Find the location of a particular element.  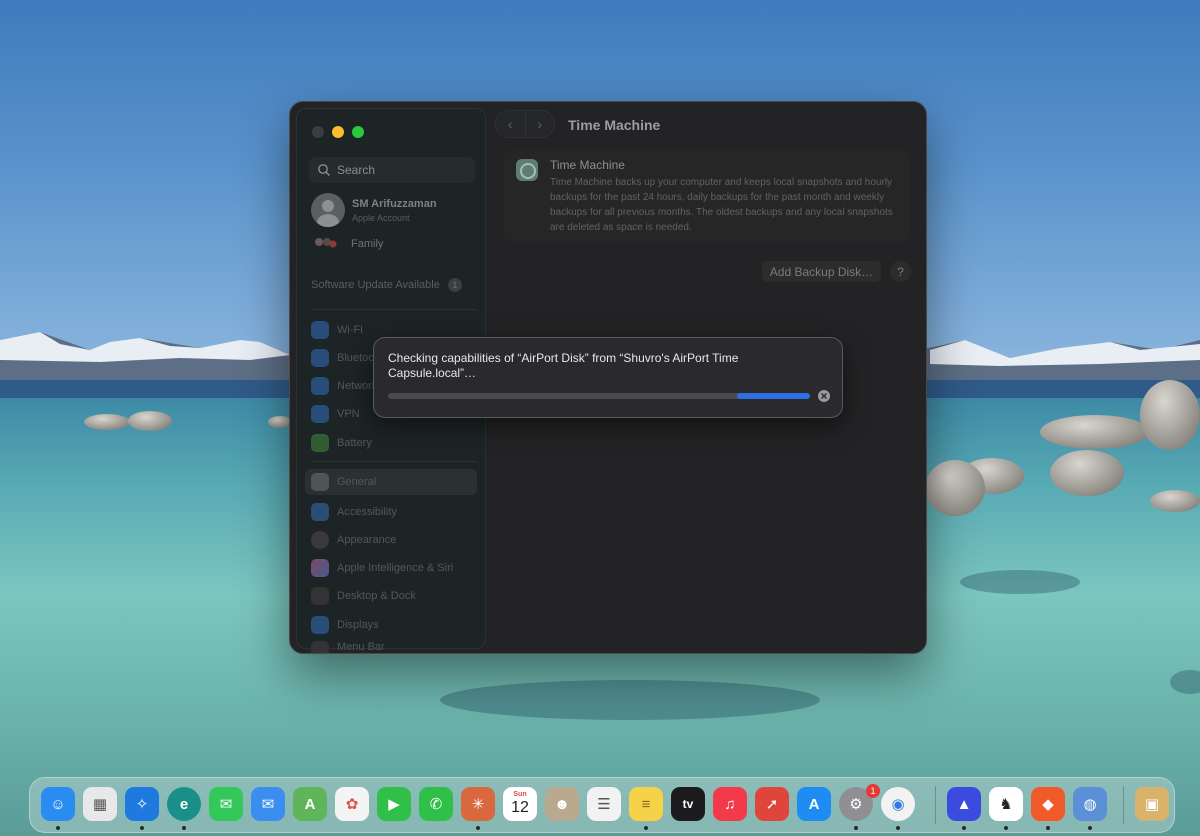

photos-icon: ✿ is located at coordinates (352, 804).